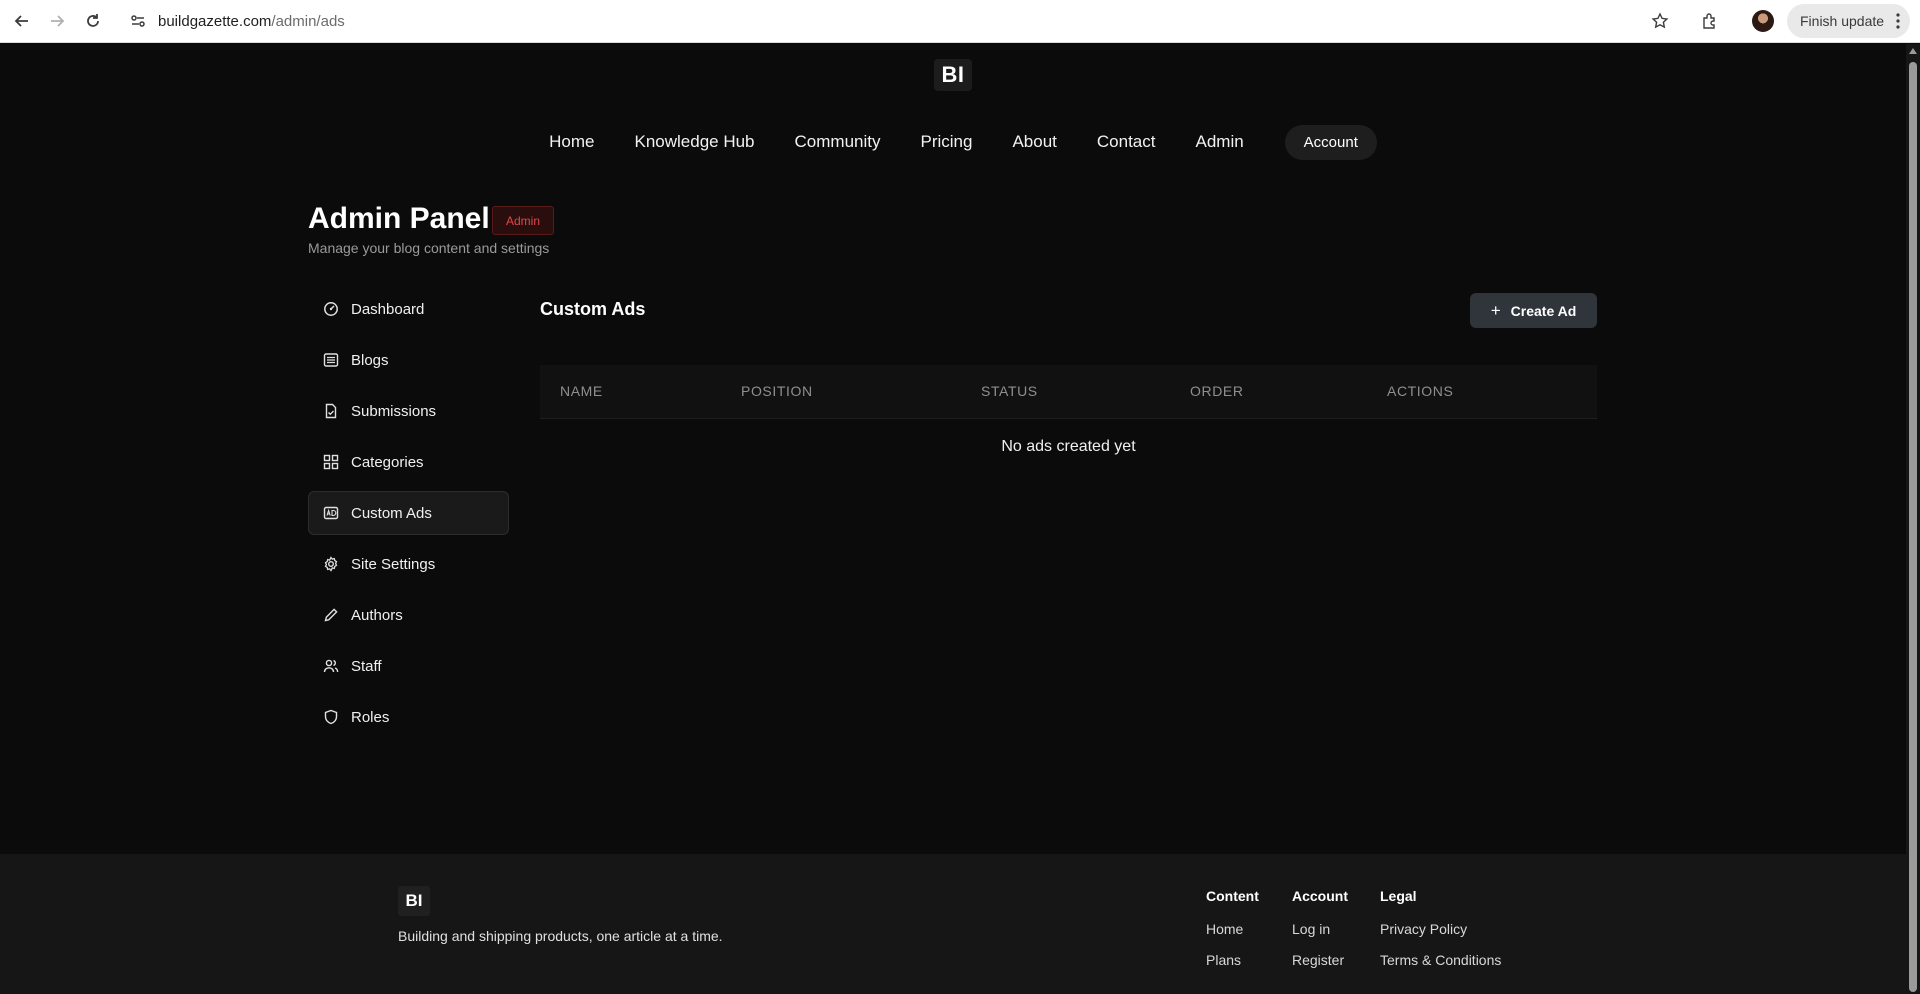 The height and width of the screenshot is (994, 1920). I want to click on create-ad-label: Create Ad, so click(1543, 310).